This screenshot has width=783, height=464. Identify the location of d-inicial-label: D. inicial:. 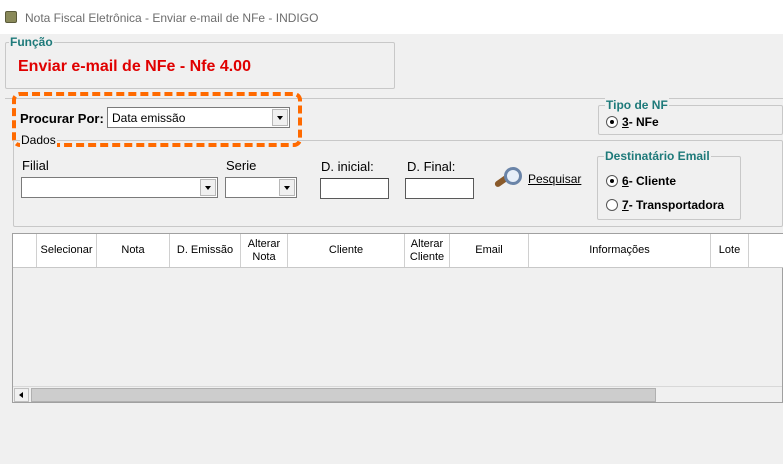
(347, 166).